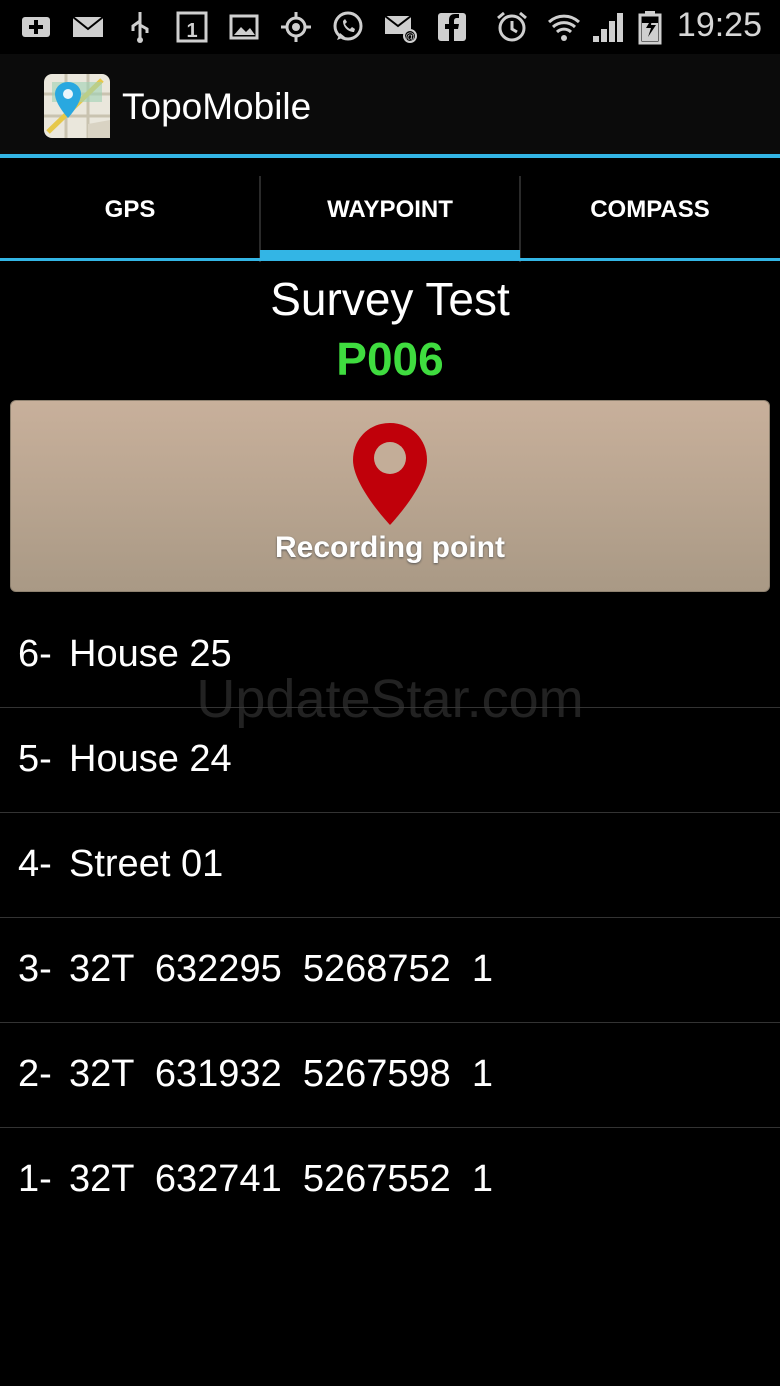 This screenshot has width=780, height=1386. What do you see at coordinates (719, 25) in the screenshot?
I see `status-time: 19:25` at bounding box center [719, 25].